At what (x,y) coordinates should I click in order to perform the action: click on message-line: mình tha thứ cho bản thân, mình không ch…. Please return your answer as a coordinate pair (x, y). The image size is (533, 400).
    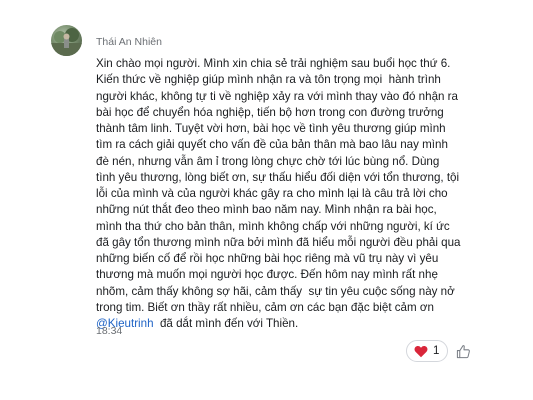
    Looking at the image, I should click on (273, 226).